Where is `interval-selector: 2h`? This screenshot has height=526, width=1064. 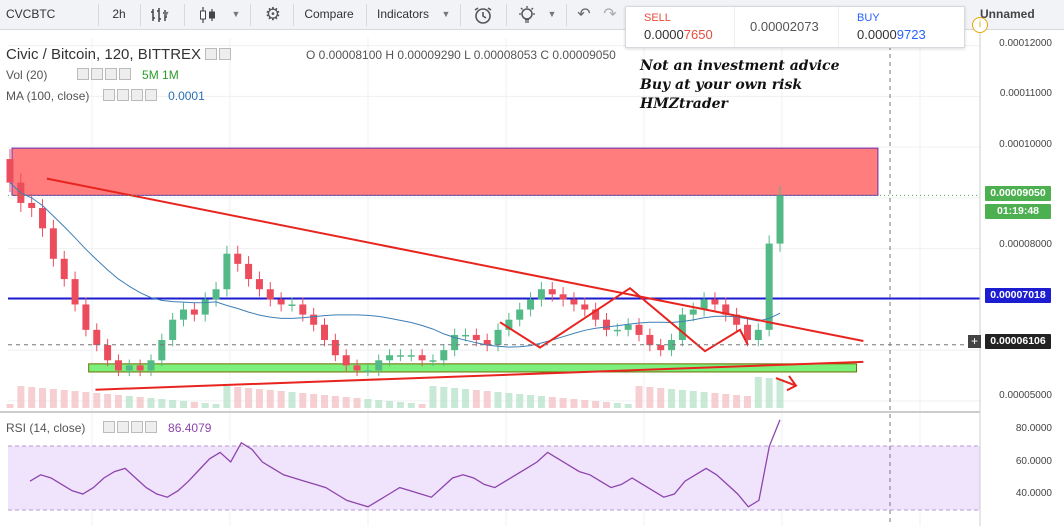 interval-selector: 2h is located at coordinates (119, 14).